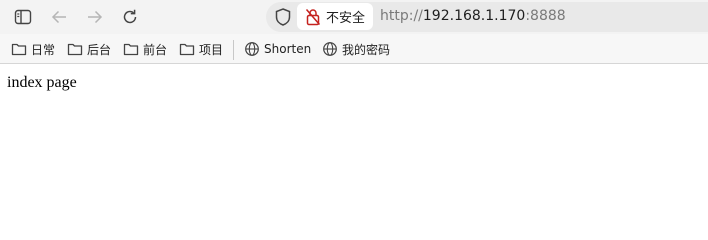 This screenshot has width=708, height=240. I want to click on refresh-button, so click(130, 17).